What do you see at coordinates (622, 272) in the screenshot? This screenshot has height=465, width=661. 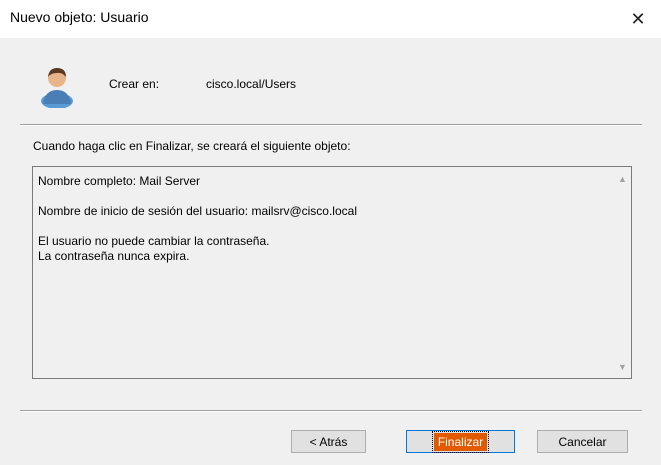 I see `vertical-scrollbar: ▲ ▼` at bounding box center [622, 272].